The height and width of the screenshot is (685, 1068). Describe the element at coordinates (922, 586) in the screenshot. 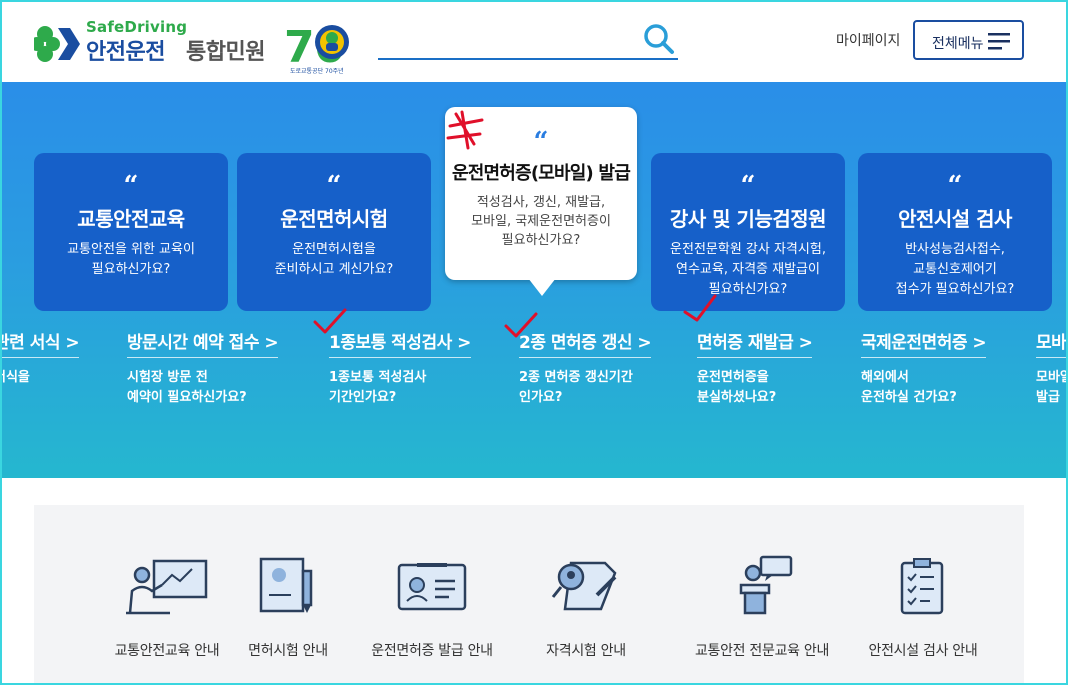

I see `checklist-clipboard-icon` at that location.